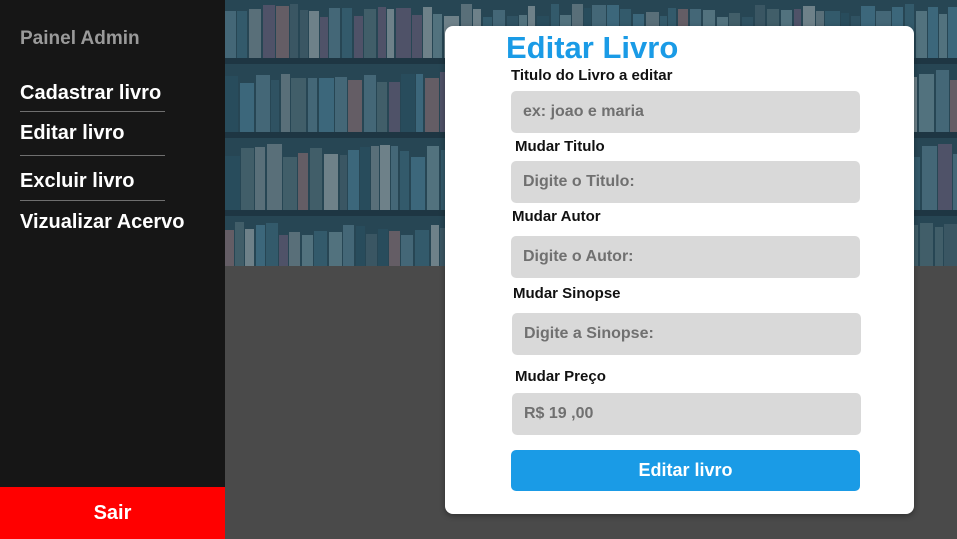 The width and height of the screenshot is (957, 539). What do you see at coordinates (90, 93) in the screenshot?
I see `nav-item-register-book: Cadastrar livro` at bounding box center [90, 93].